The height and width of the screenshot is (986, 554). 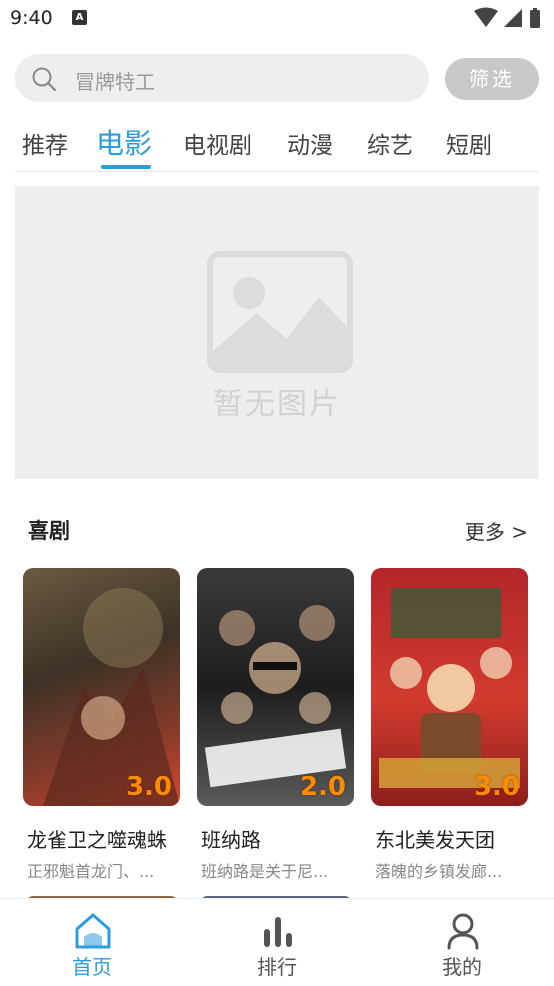 I want to click on nav-profile-label: 我的, so click(x=462, y=967).